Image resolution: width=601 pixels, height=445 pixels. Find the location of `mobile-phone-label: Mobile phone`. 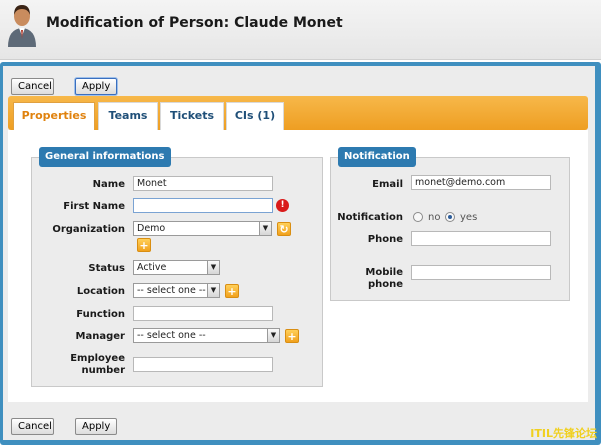

mobile-phone-label: Mobile phone is located at coordinates (384, 278).